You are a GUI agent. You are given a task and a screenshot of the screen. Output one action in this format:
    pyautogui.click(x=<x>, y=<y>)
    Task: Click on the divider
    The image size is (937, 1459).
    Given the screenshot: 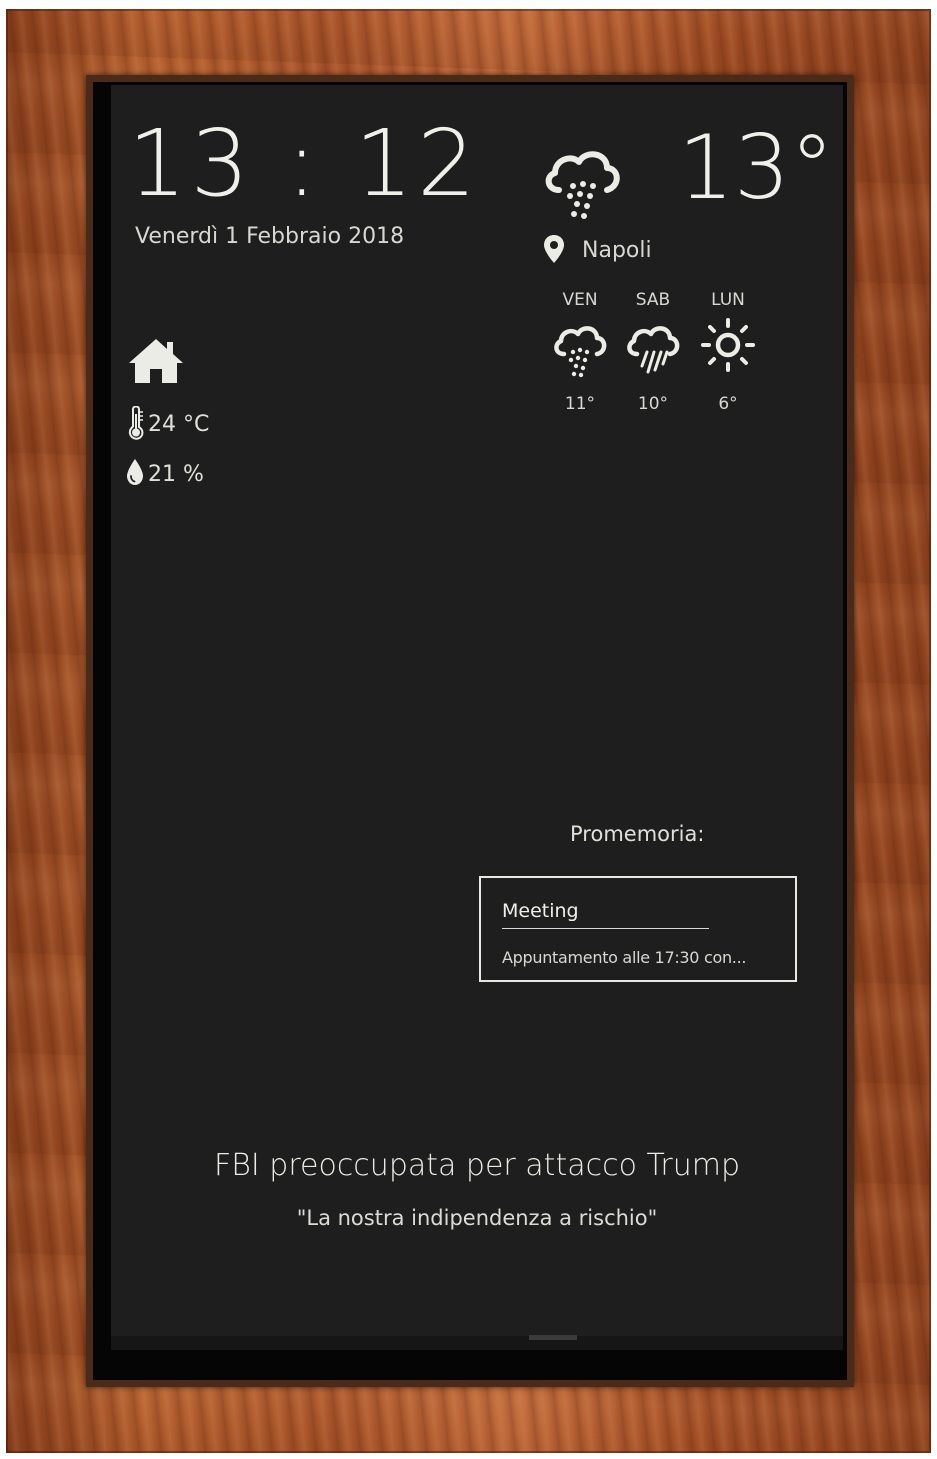 What is the action you would take?
    pyautogui.click(x=605, y=928)
    